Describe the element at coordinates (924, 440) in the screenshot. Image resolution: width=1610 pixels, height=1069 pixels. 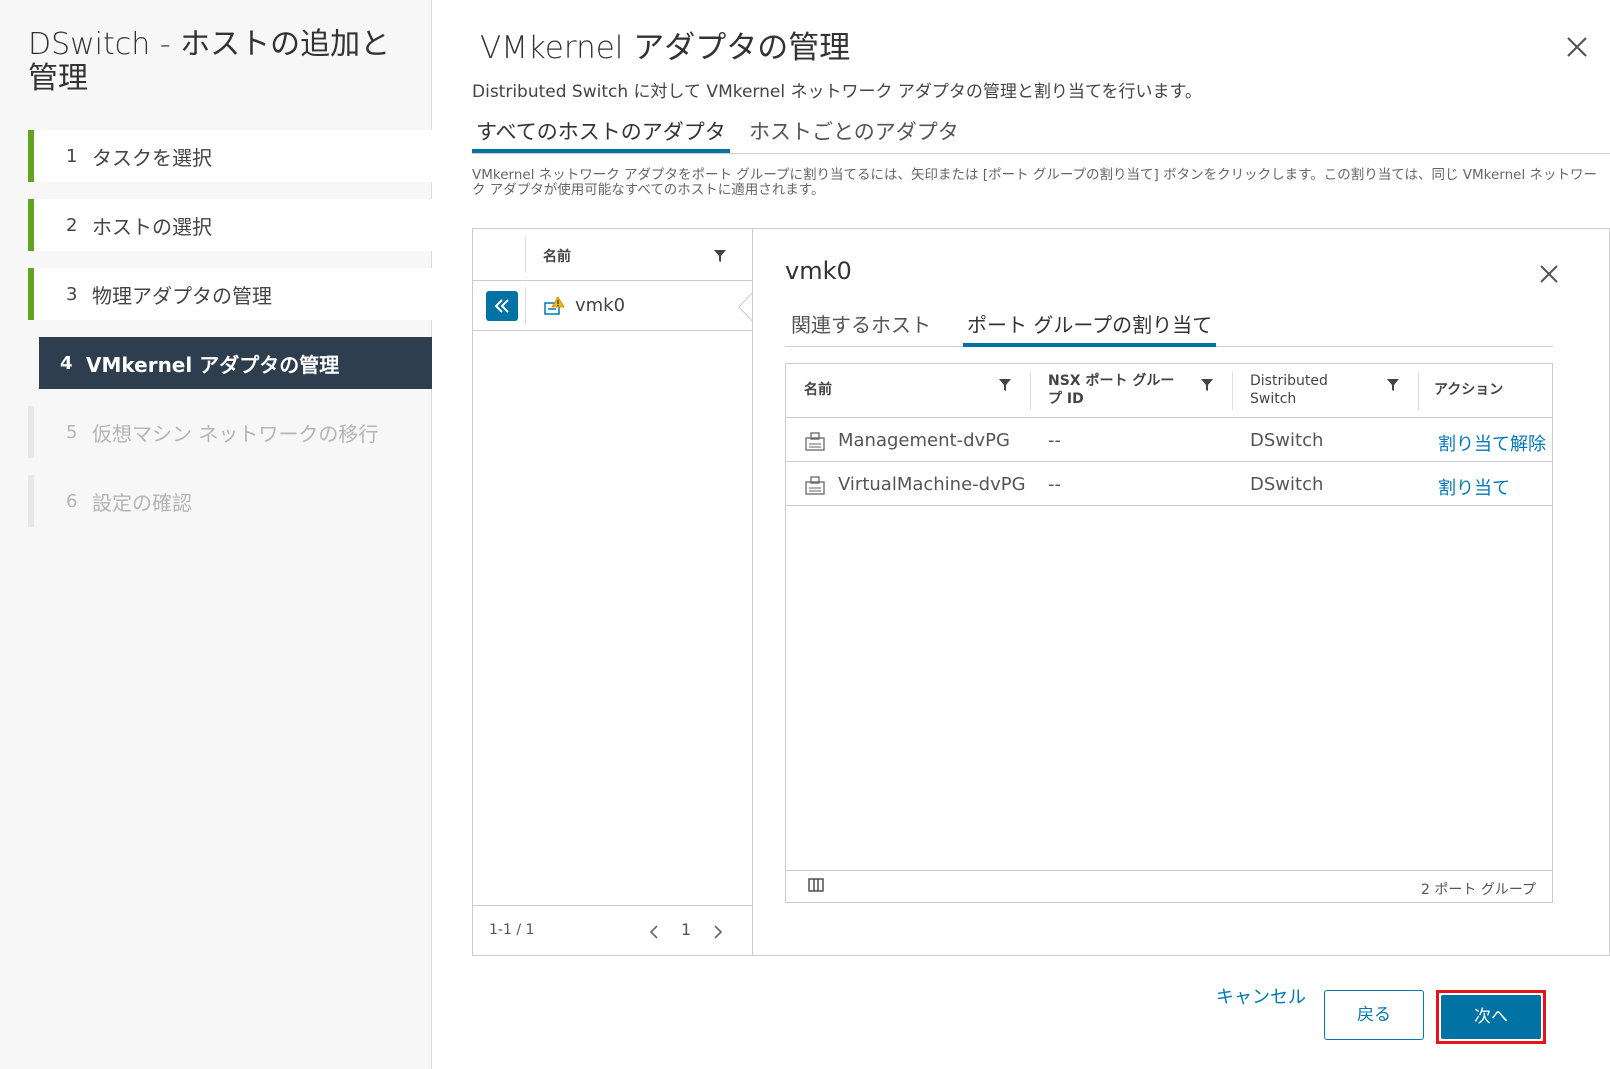
I see `port-group-name: Management-dvPG` at that location.